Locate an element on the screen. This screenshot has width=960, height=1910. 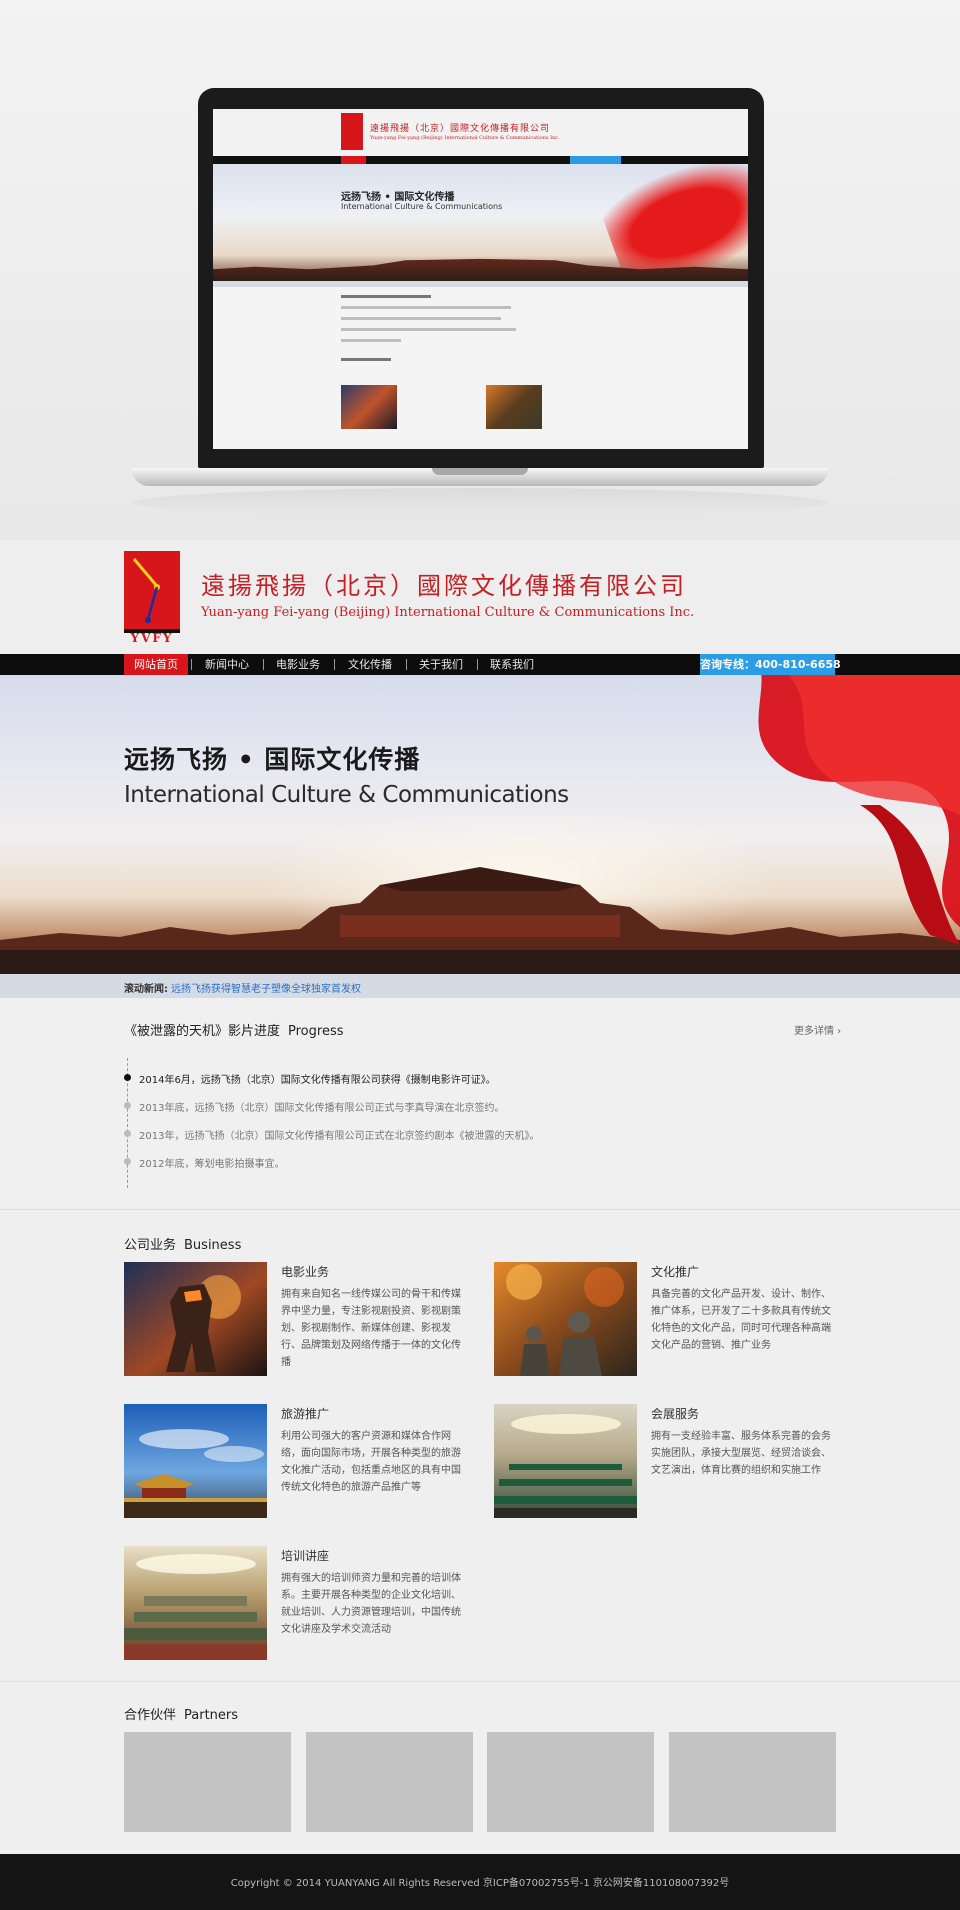
nav-culture: 文化传播 is located at coordinates (370, 664).